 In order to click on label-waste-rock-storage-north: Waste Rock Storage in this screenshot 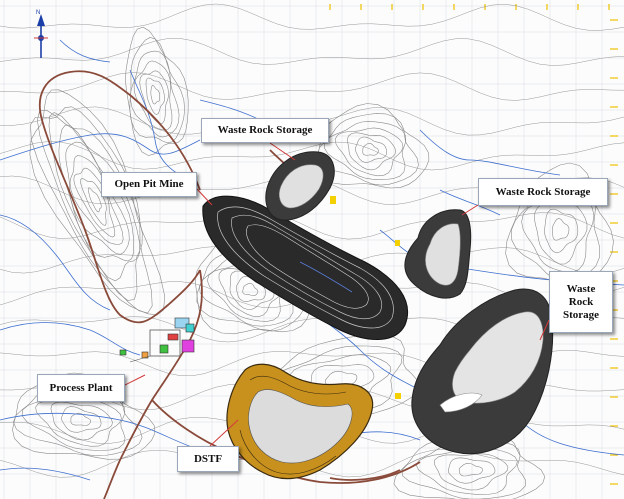, I will do `click(265, 130)`.